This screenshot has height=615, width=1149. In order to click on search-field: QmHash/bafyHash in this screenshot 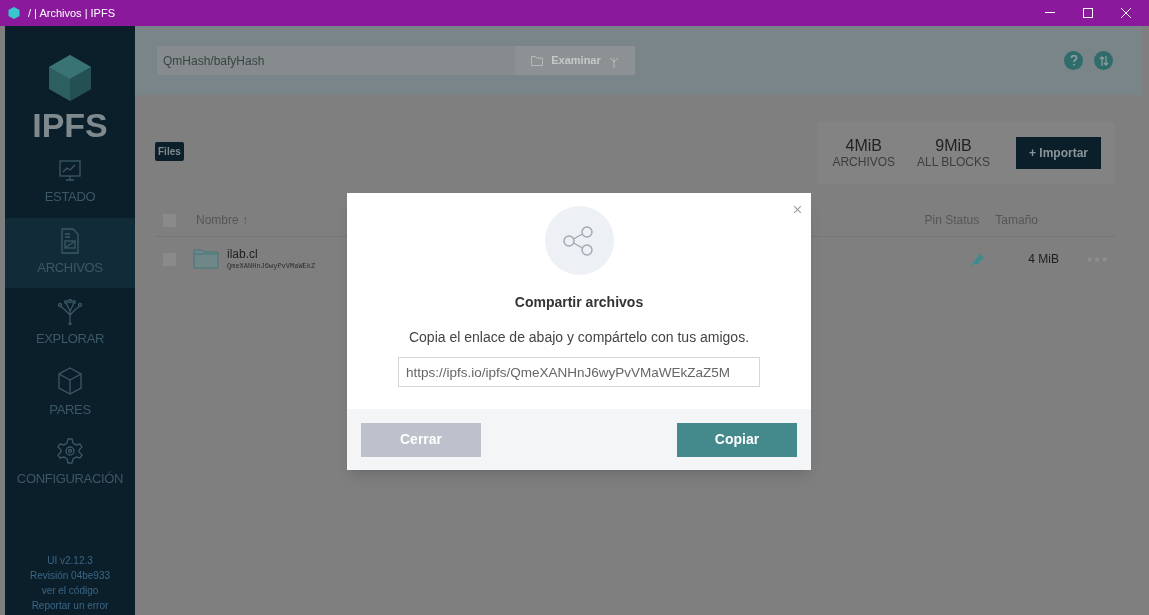, I will do `click(336, 60)`.